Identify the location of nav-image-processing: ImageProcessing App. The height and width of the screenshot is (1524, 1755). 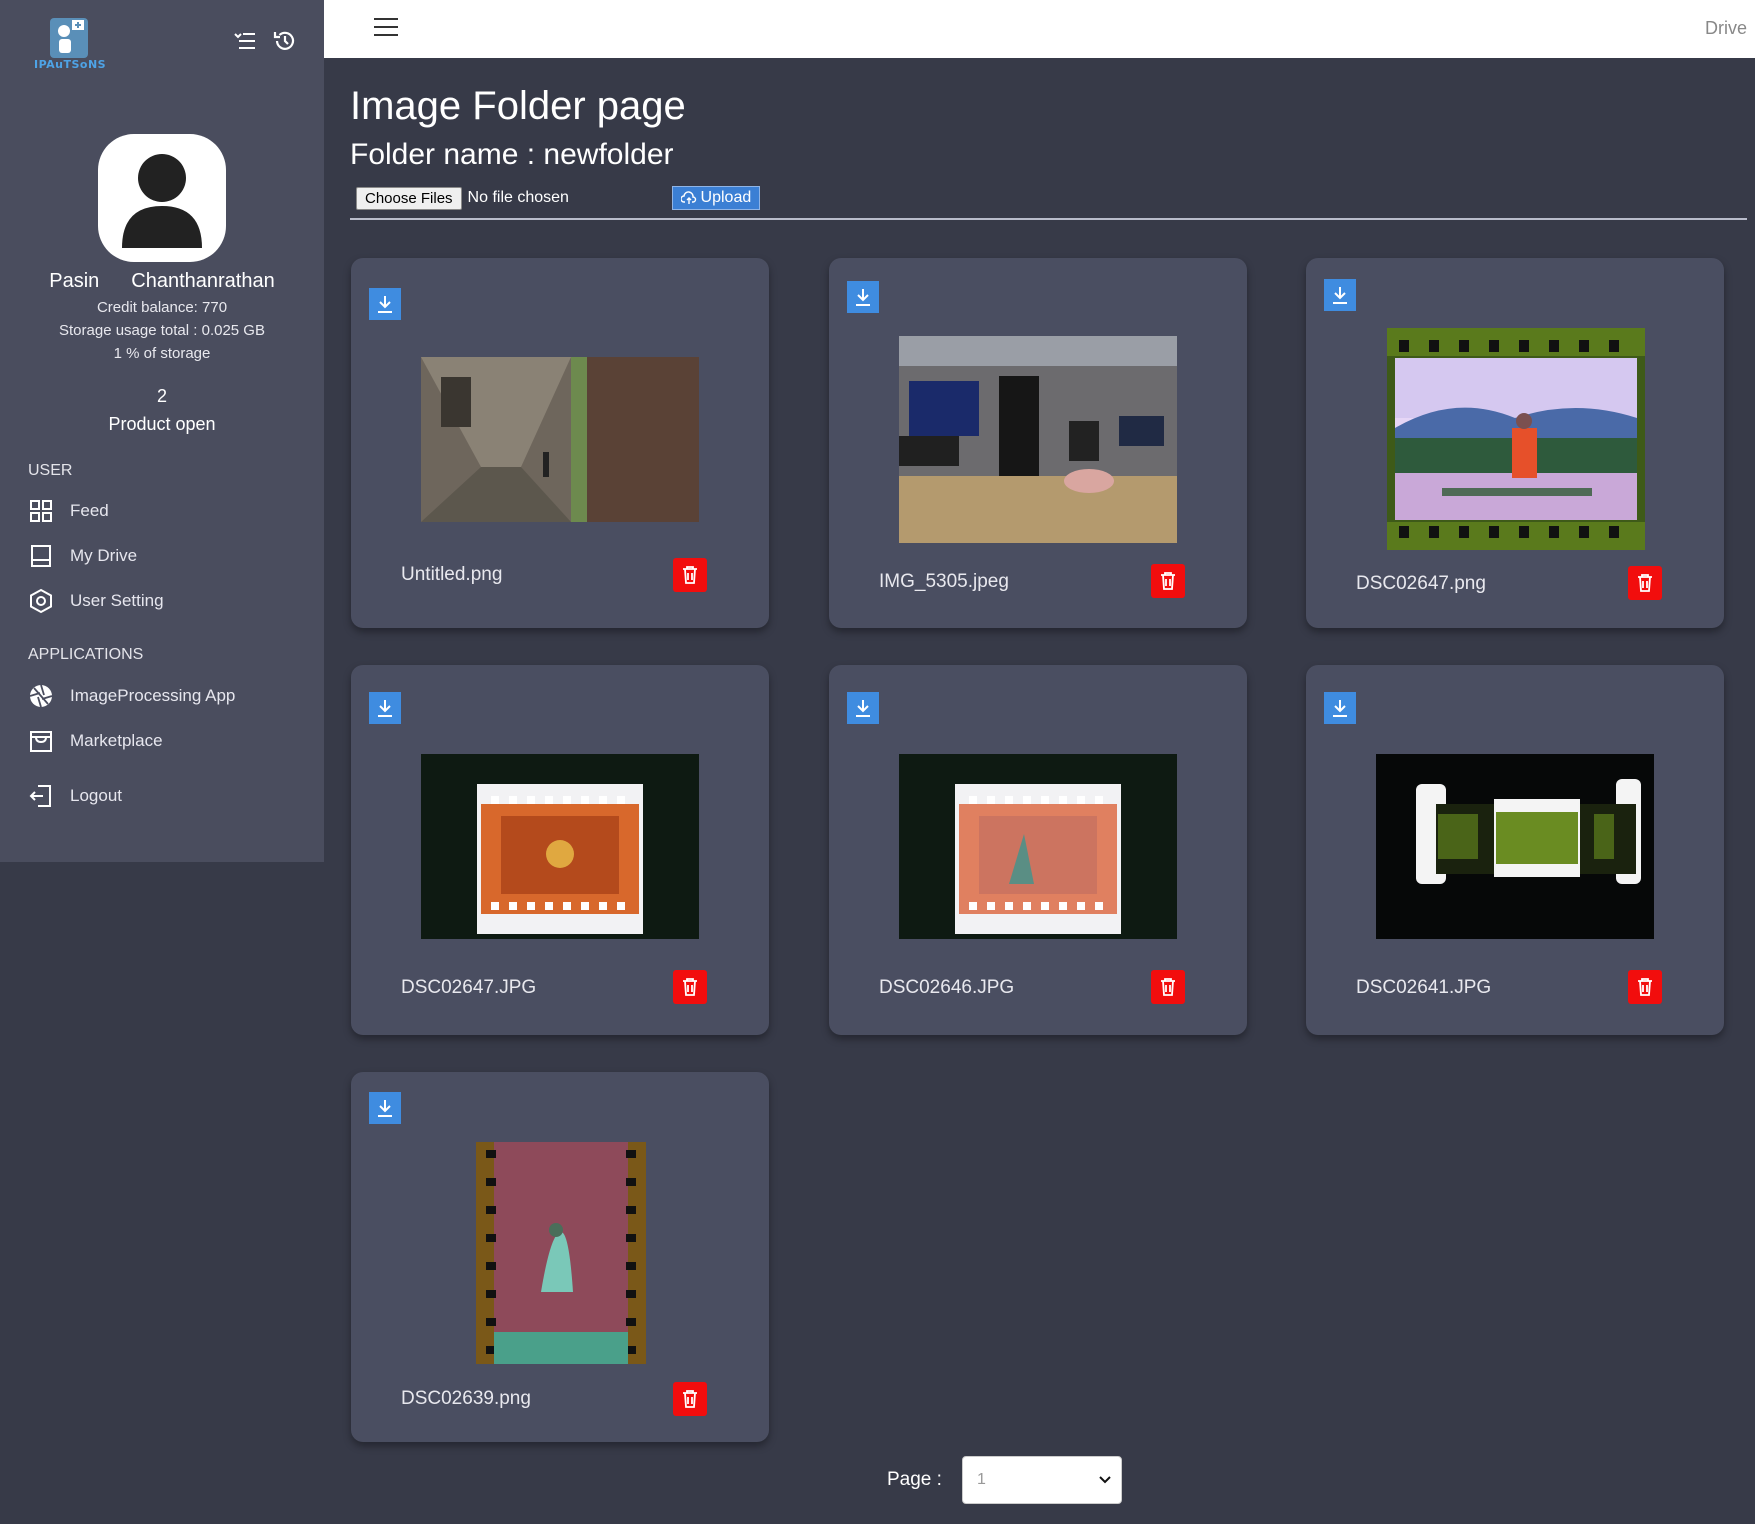
(131, 696).